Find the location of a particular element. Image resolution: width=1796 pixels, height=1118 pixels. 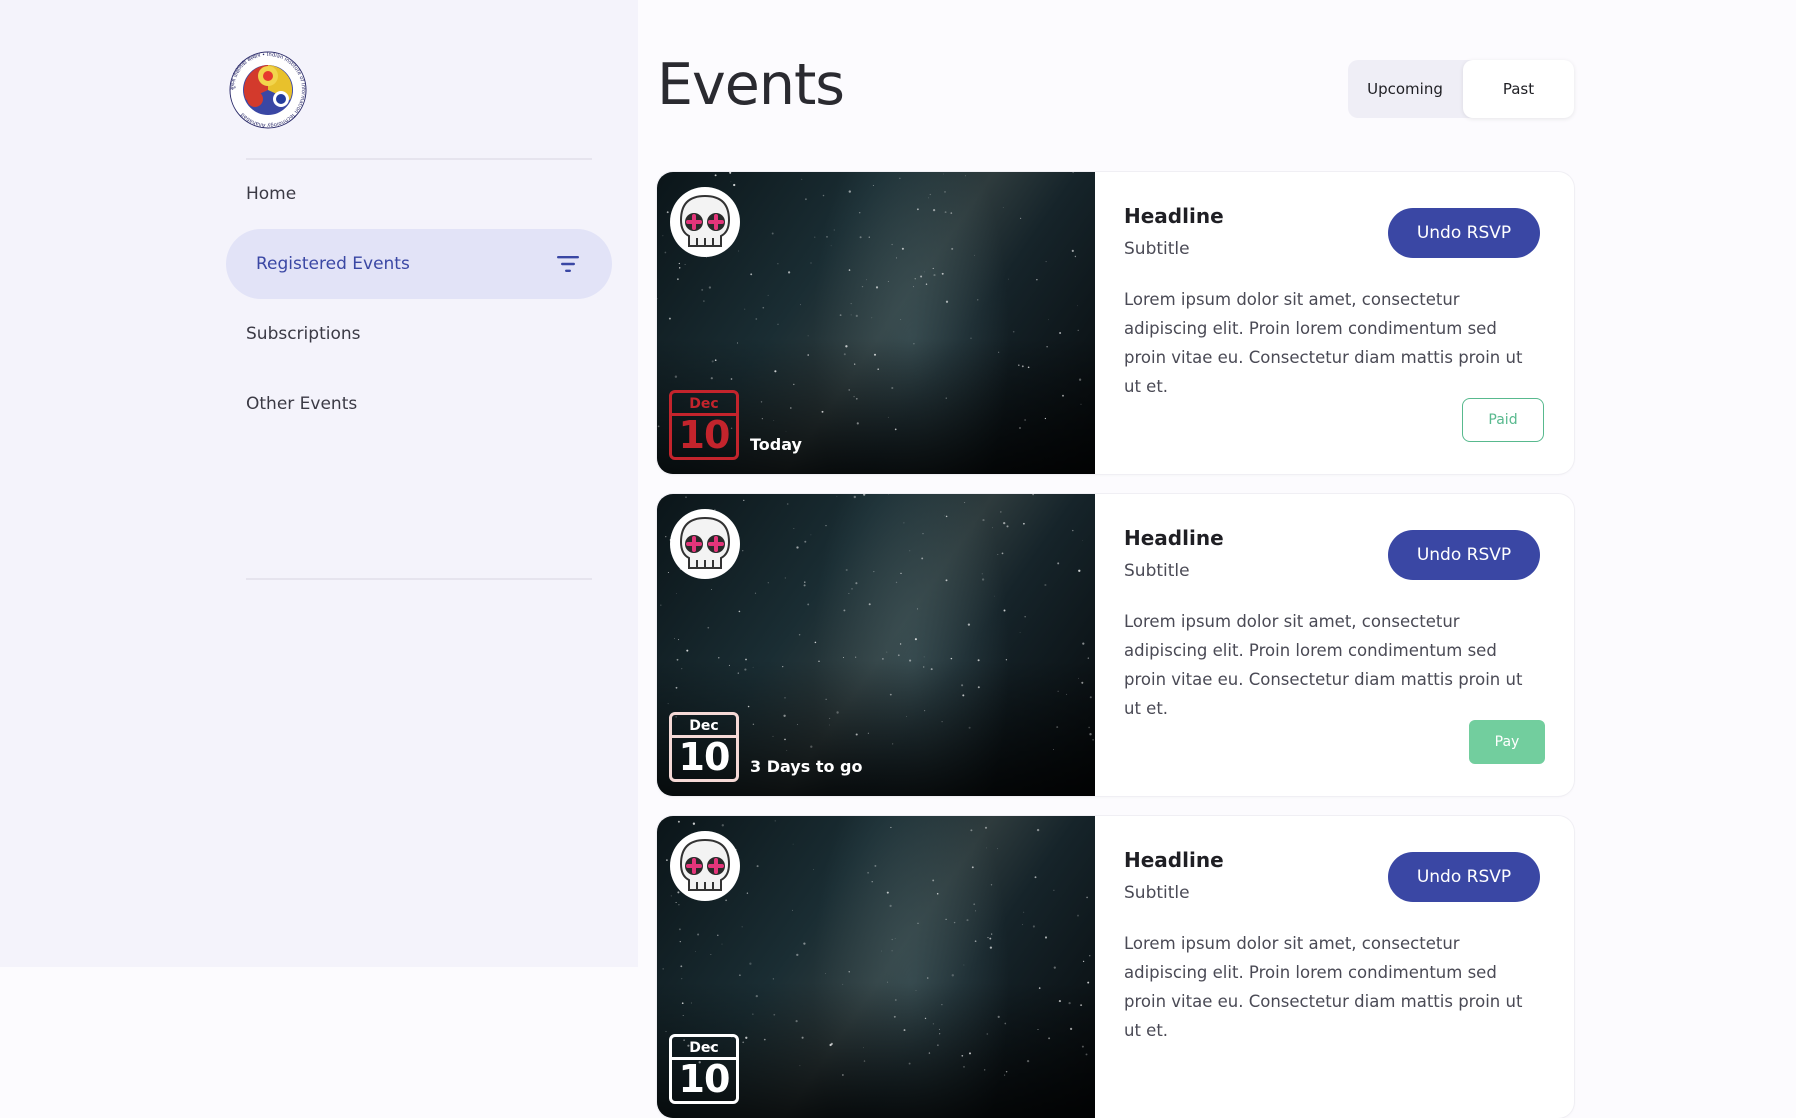

page-title: Events is located at coordinates (750, 85).